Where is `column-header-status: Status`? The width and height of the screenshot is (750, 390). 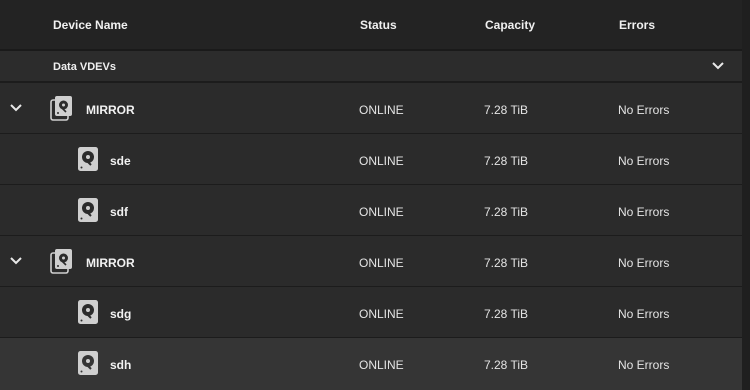 column-header-status: Status is located at coordinates (378, 25).